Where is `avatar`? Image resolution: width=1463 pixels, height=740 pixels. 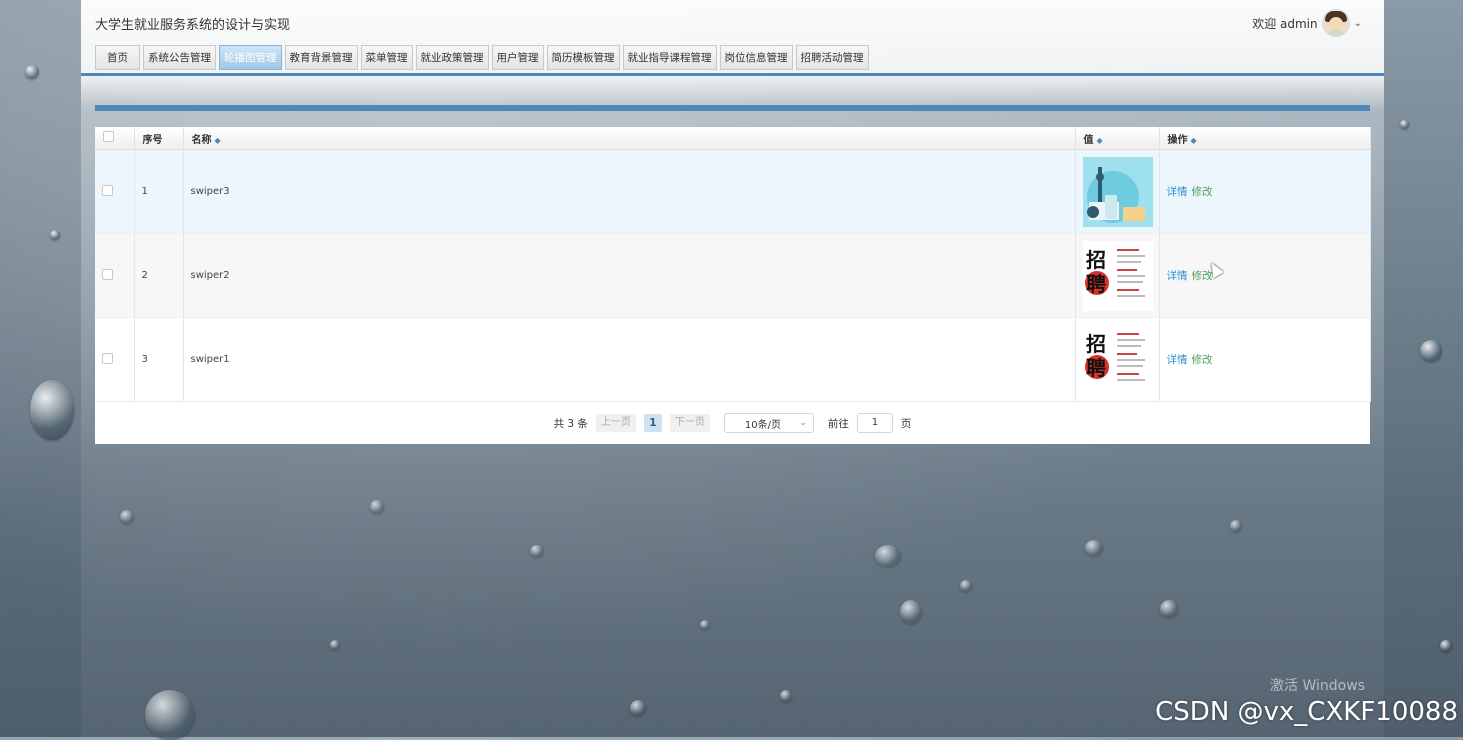
avatar is located at coordinates (1335, 23).